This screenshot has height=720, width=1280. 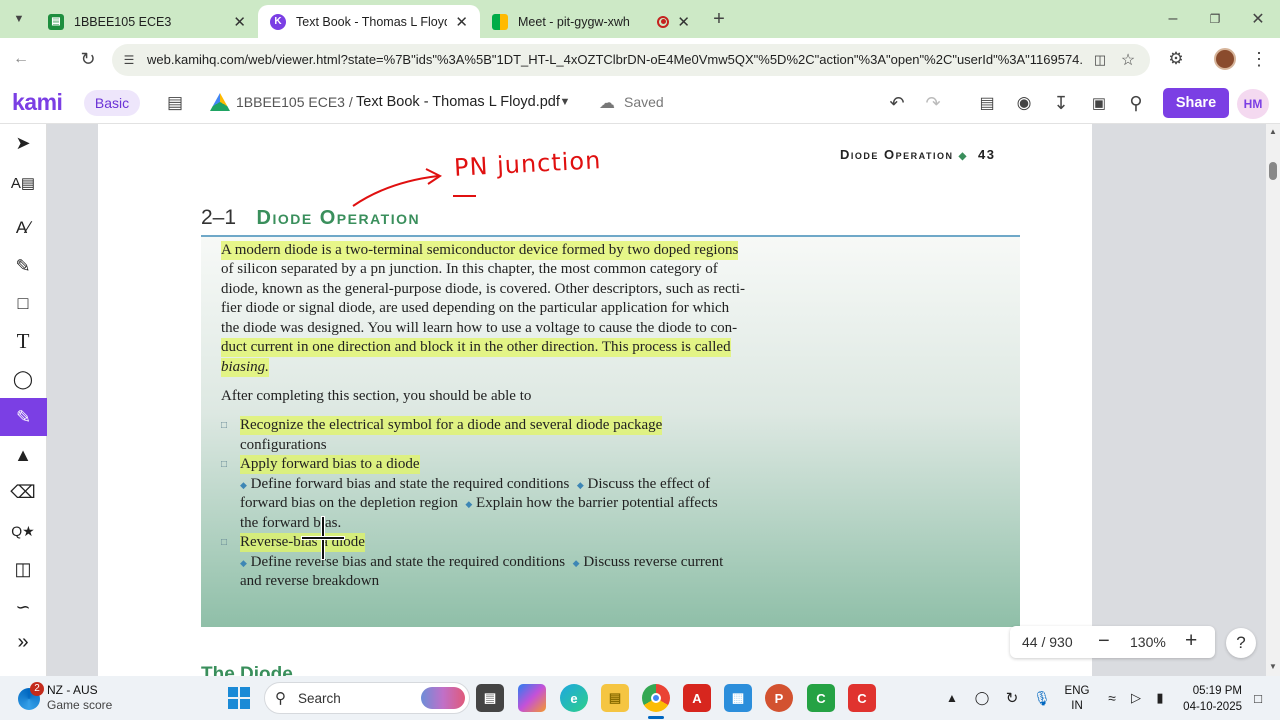 I want to click on microphone-icon: 🎙, so click(x=1042, y=698).